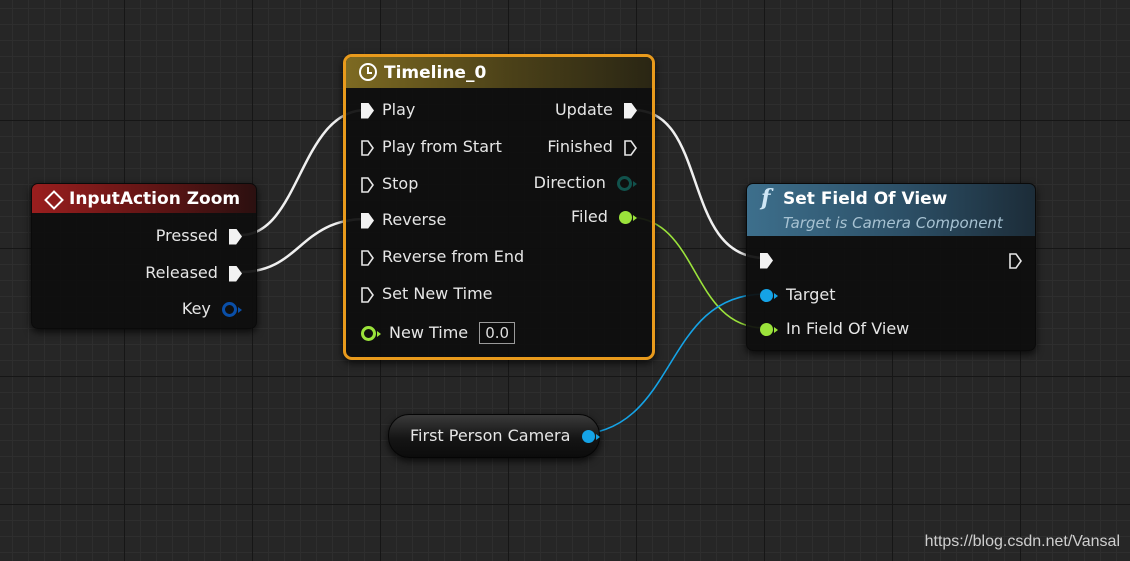  Describe the element at coordinates (499, 72) in the screenshot. I see `timeline-header: Timeline_0` at that location.